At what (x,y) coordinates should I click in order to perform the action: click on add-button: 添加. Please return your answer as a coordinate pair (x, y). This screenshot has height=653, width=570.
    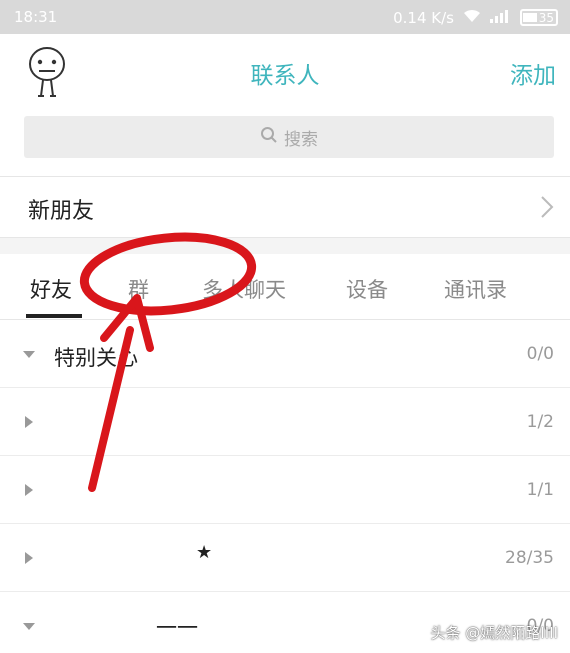
    Looking at the image, I should click on (533, 73).